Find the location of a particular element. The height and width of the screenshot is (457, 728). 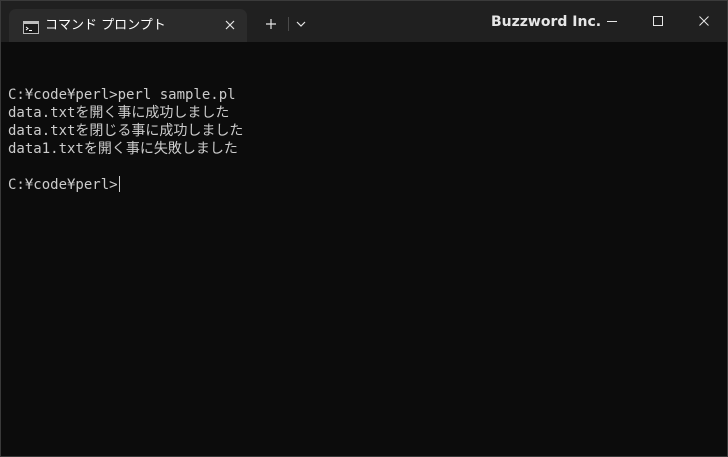

tab-title: コマンド プロンプト is located at coordinates (105, 25).